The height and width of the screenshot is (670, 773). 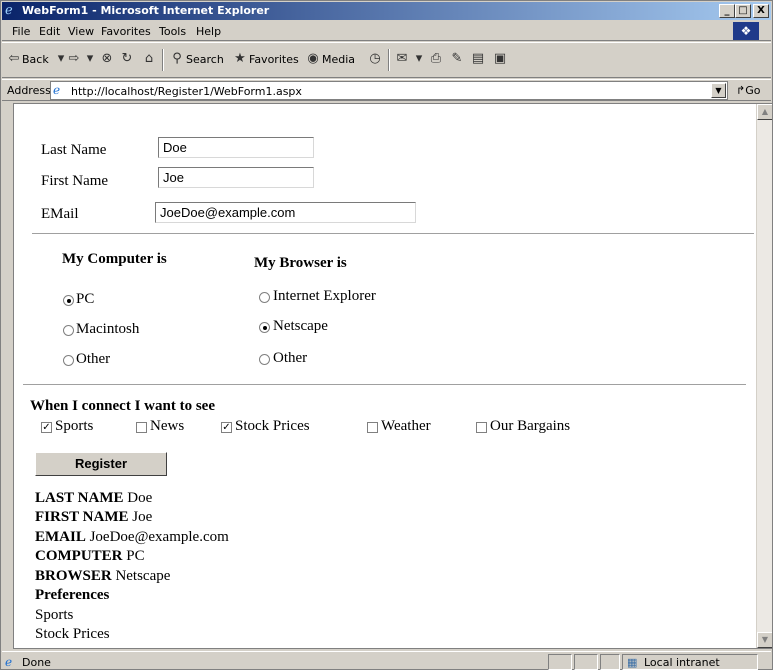 I want to click on vertical-scrollbar: ▲ ▼, so click(x=764, y=376).